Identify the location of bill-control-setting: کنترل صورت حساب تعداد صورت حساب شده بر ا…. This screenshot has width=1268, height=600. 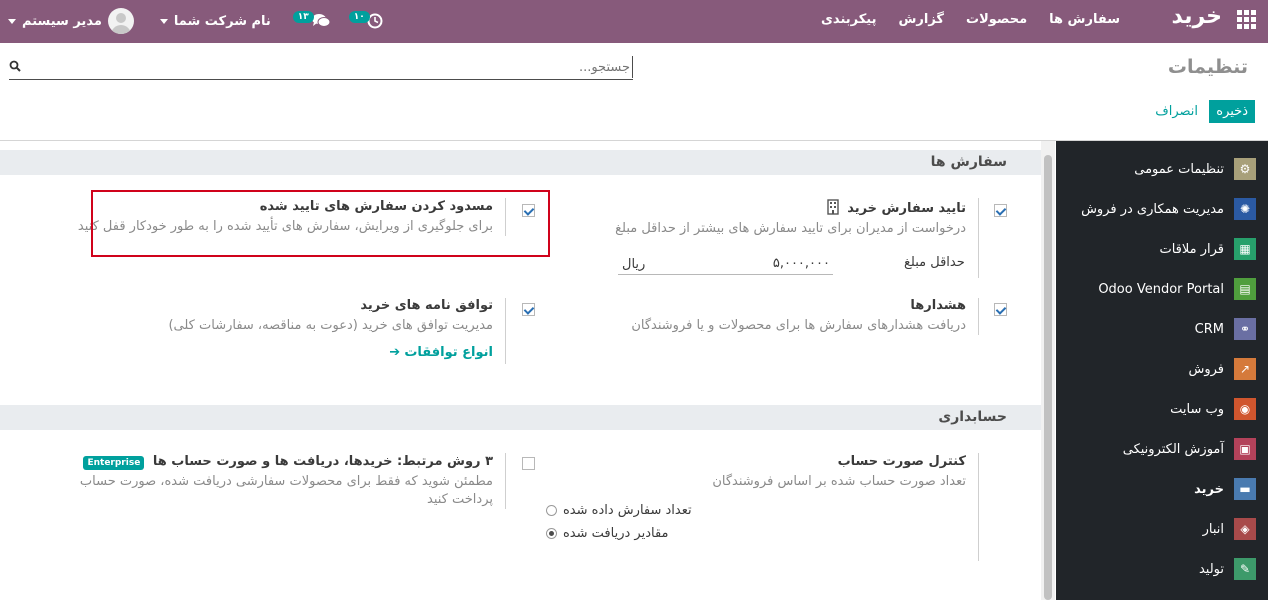
(756, 497).